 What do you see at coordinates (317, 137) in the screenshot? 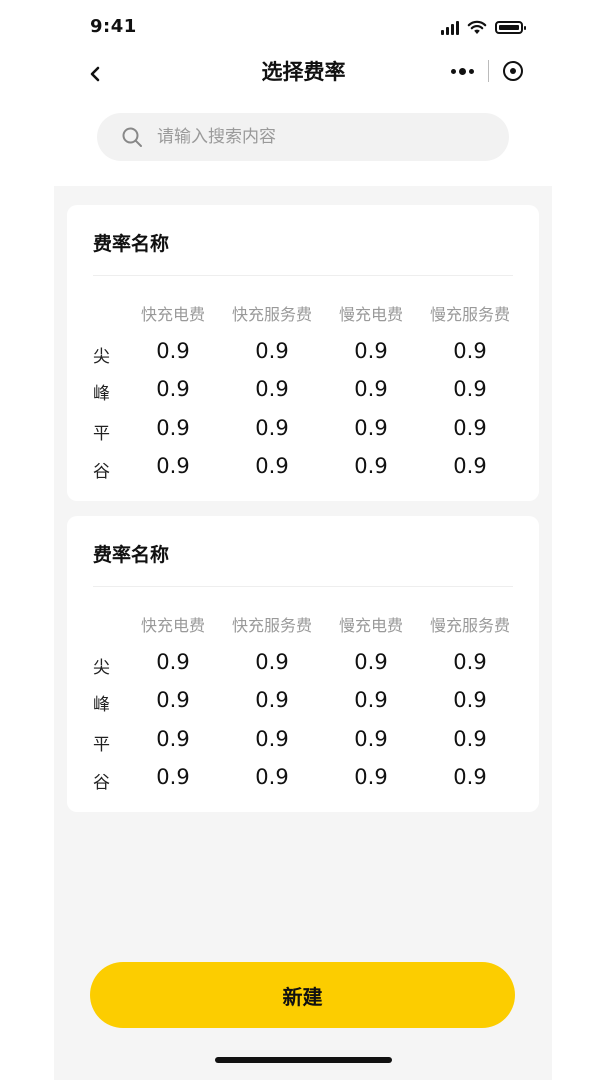
I see `search-input` at bounding box center [317, 137].